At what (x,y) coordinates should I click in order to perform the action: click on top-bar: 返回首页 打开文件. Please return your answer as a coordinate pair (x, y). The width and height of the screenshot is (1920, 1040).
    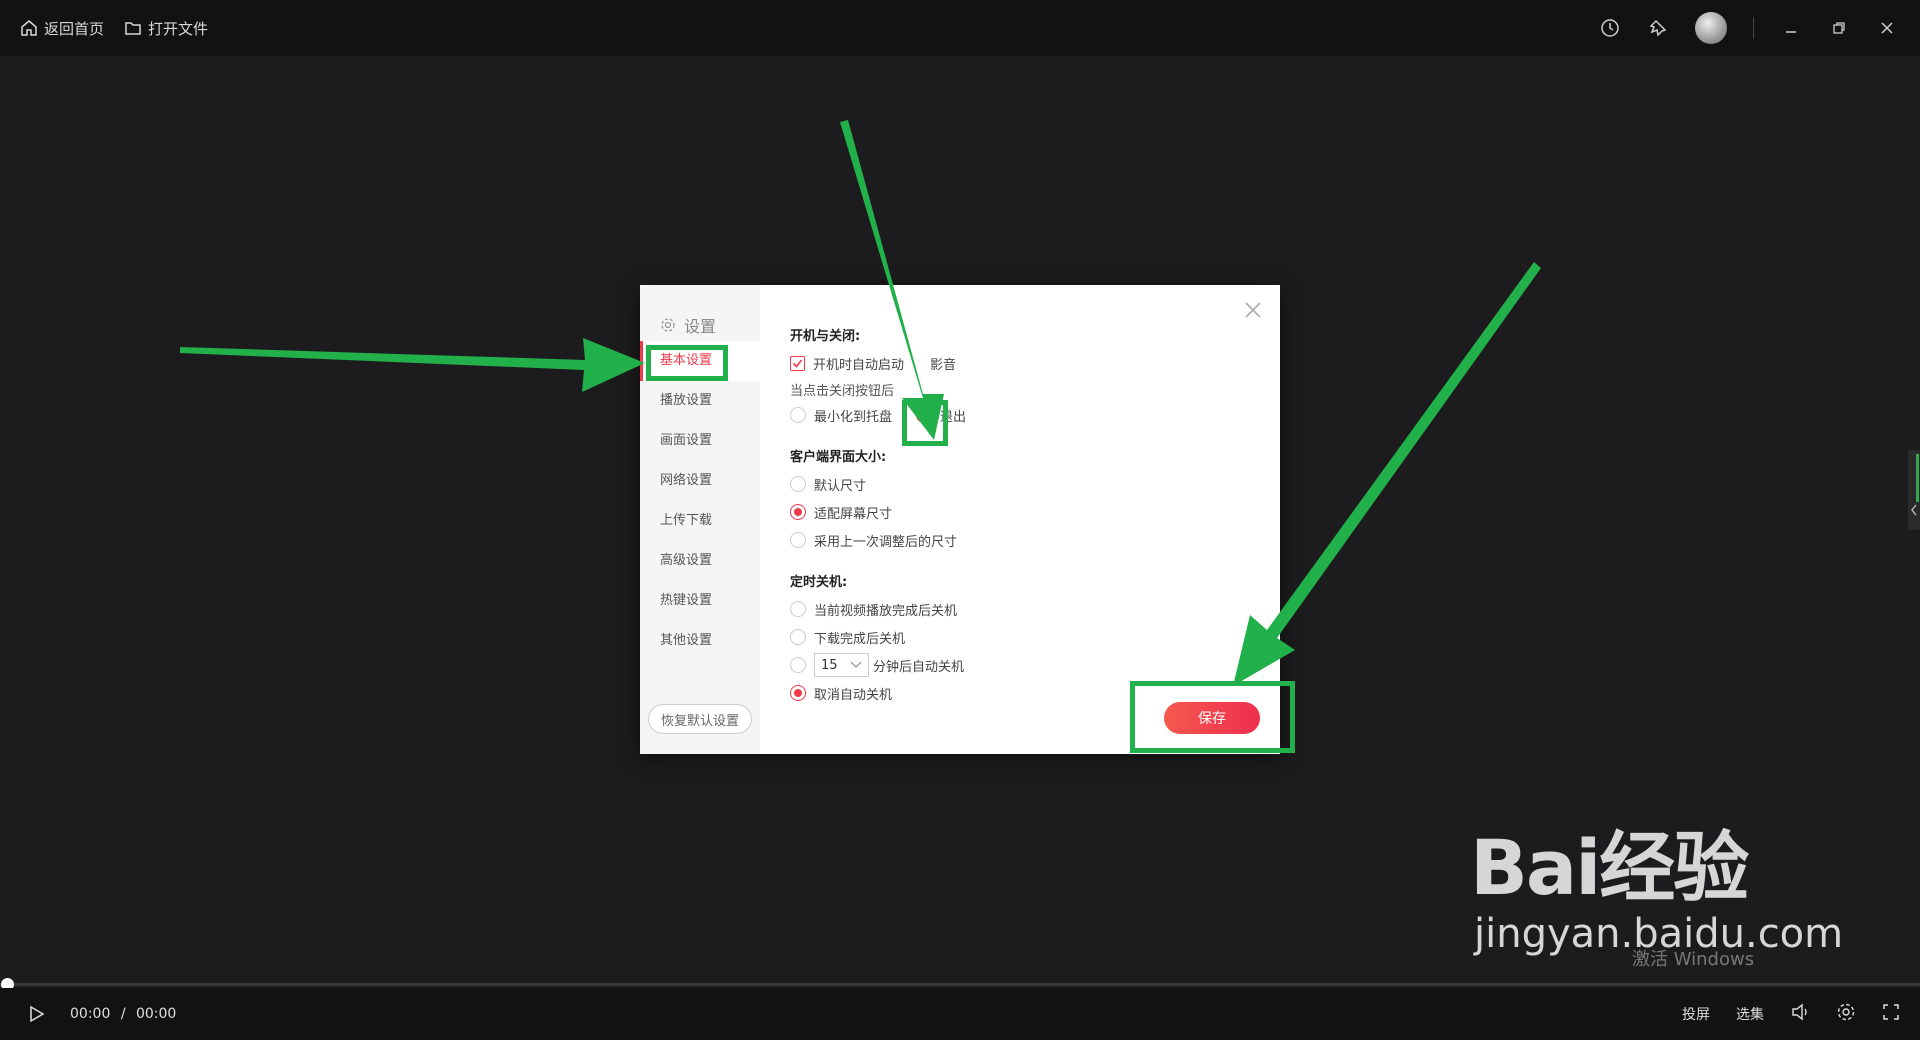
    Looking at the image, I should click on (960, 28).